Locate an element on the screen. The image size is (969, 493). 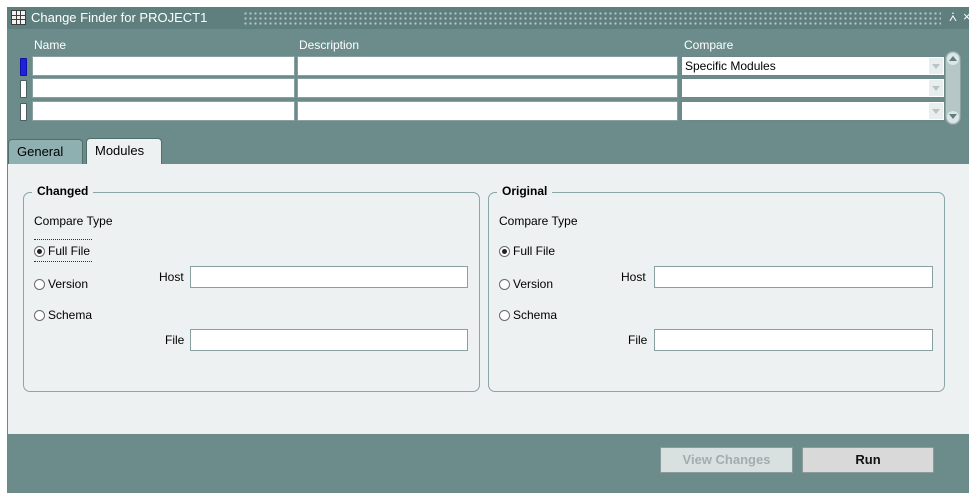
original-version-radio is located at coordinates (504, 284).